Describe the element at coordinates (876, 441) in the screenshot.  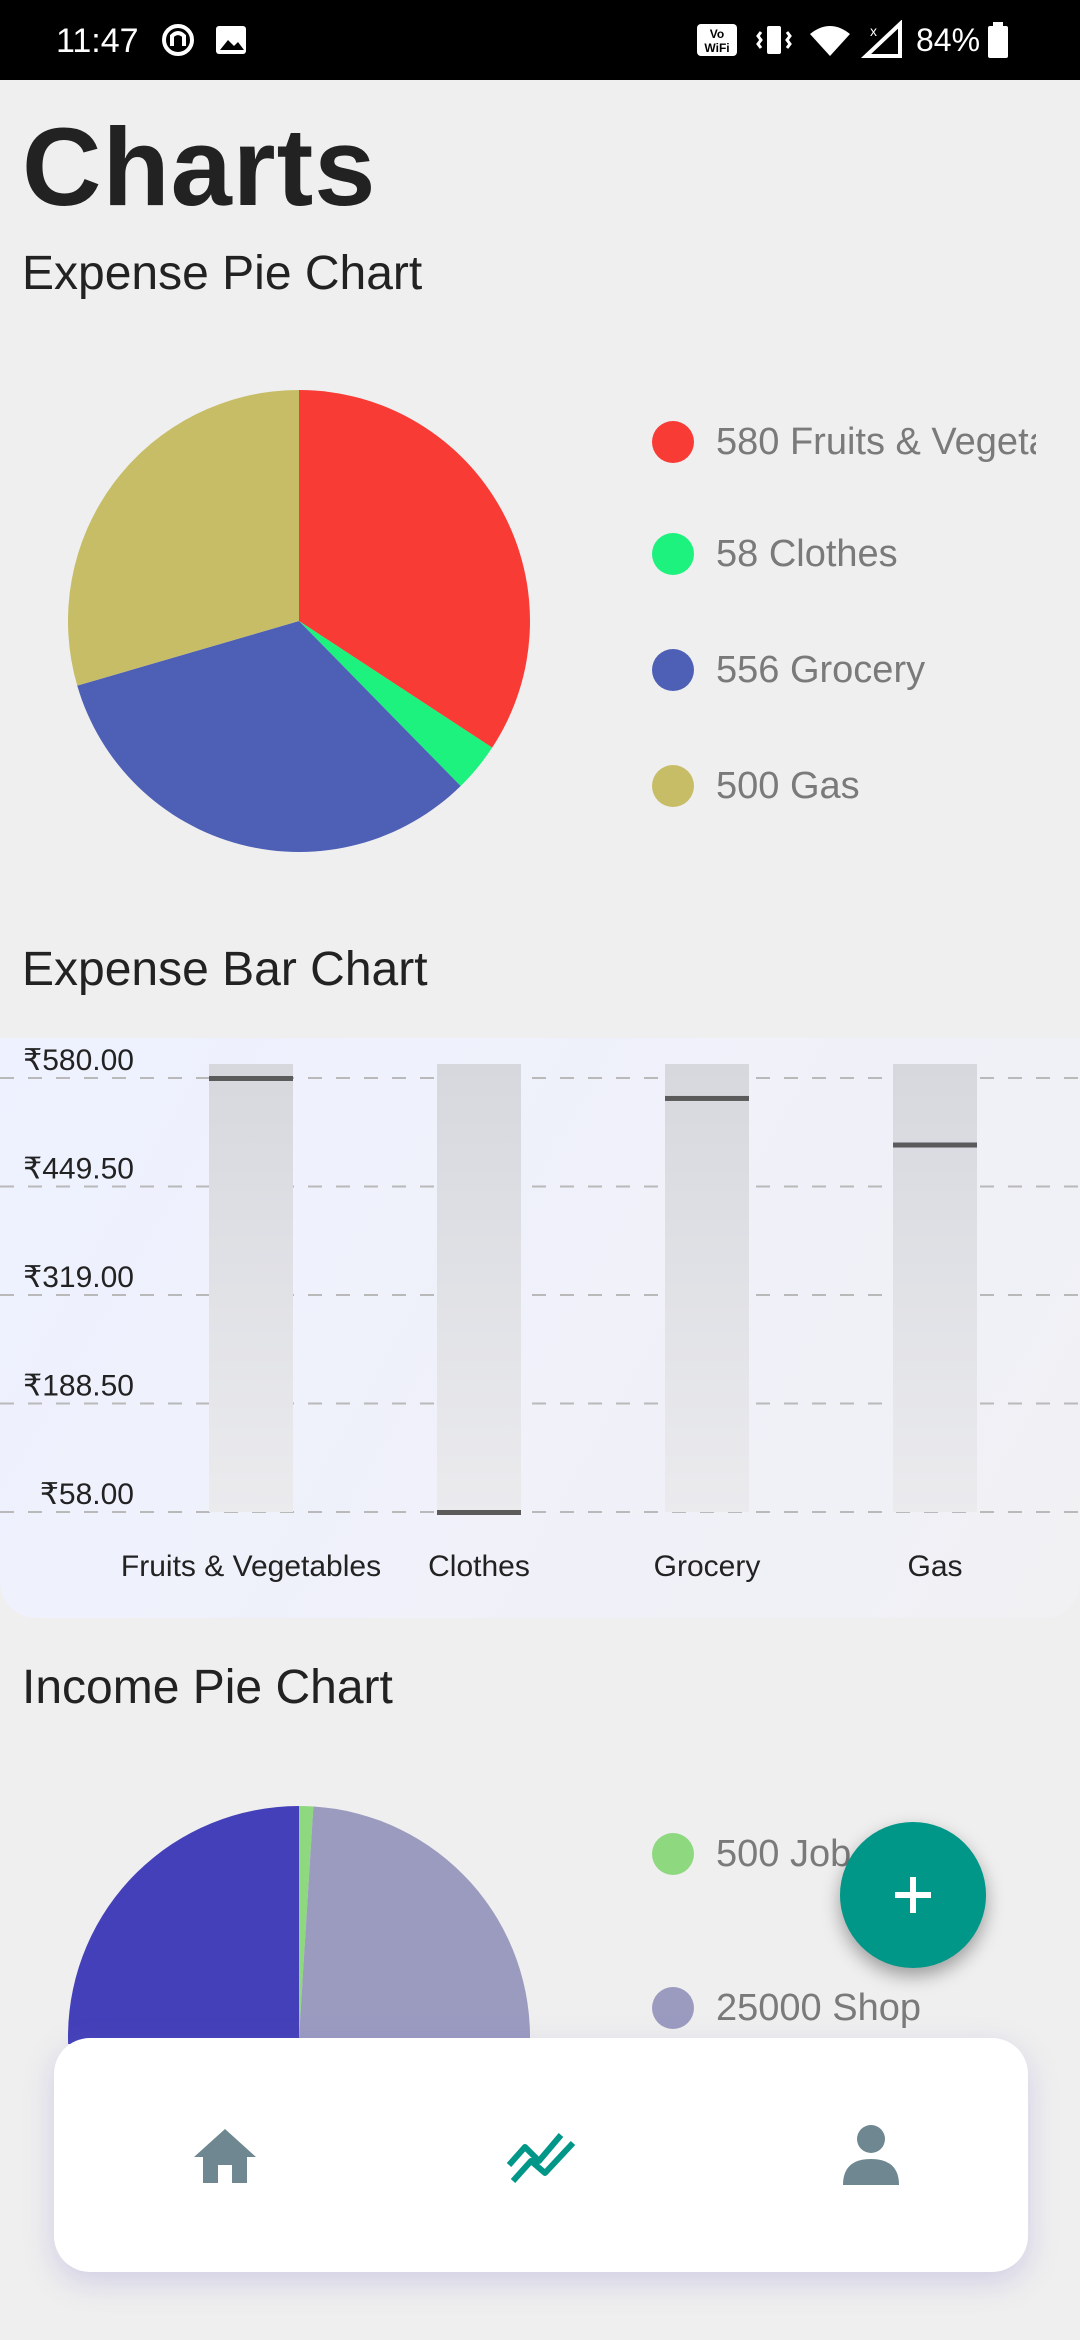
I see `legend-label: 580 Fruits & Vegetables` at that location.